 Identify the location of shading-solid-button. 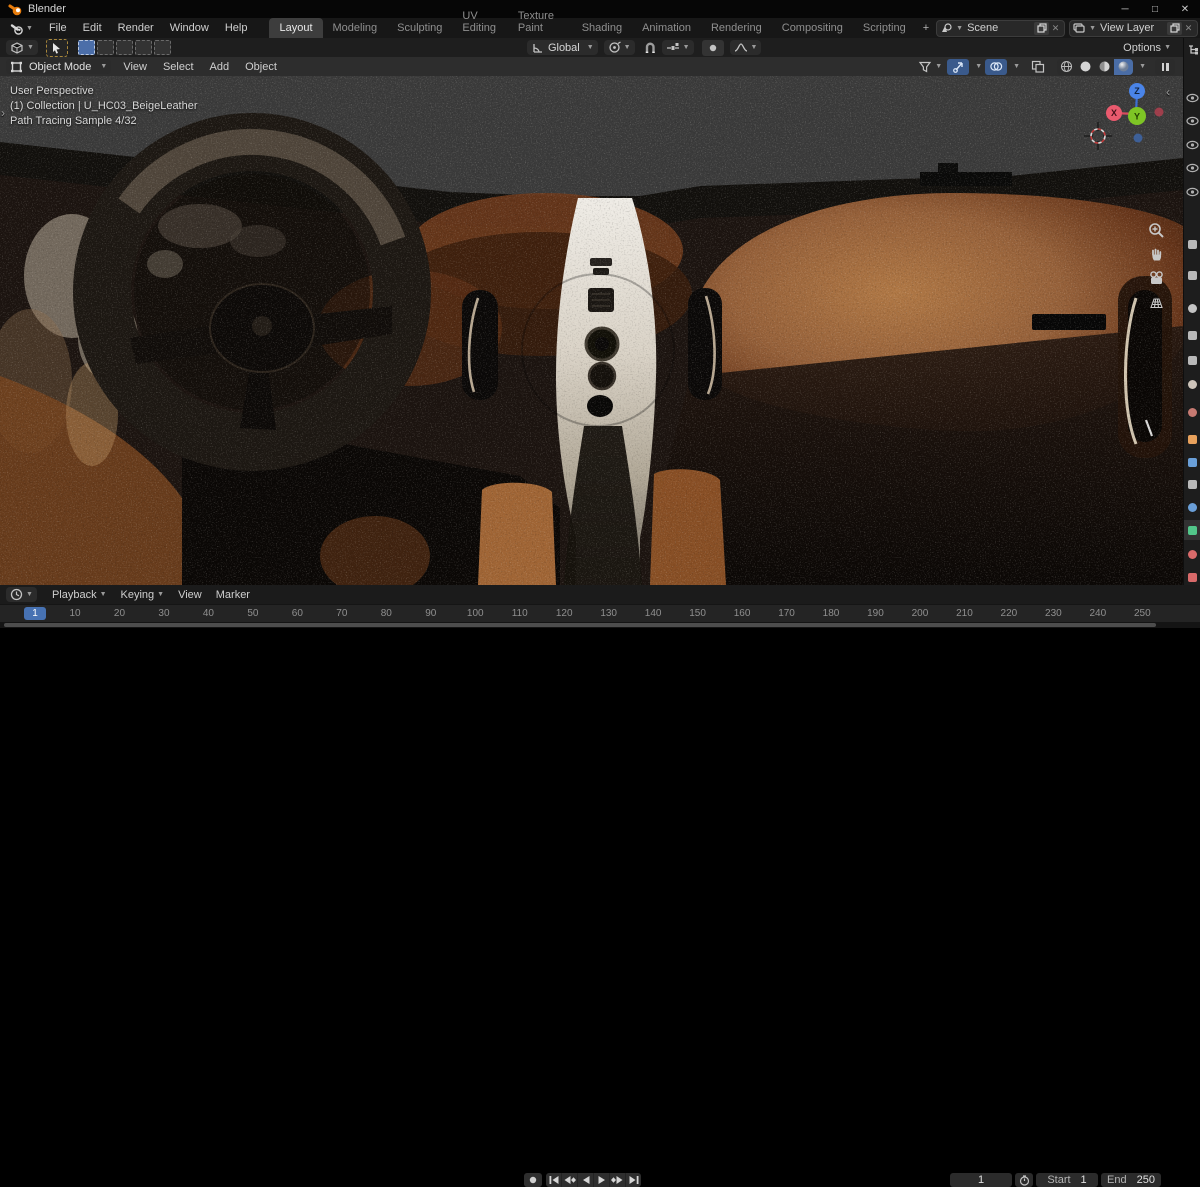
(1085, 67).